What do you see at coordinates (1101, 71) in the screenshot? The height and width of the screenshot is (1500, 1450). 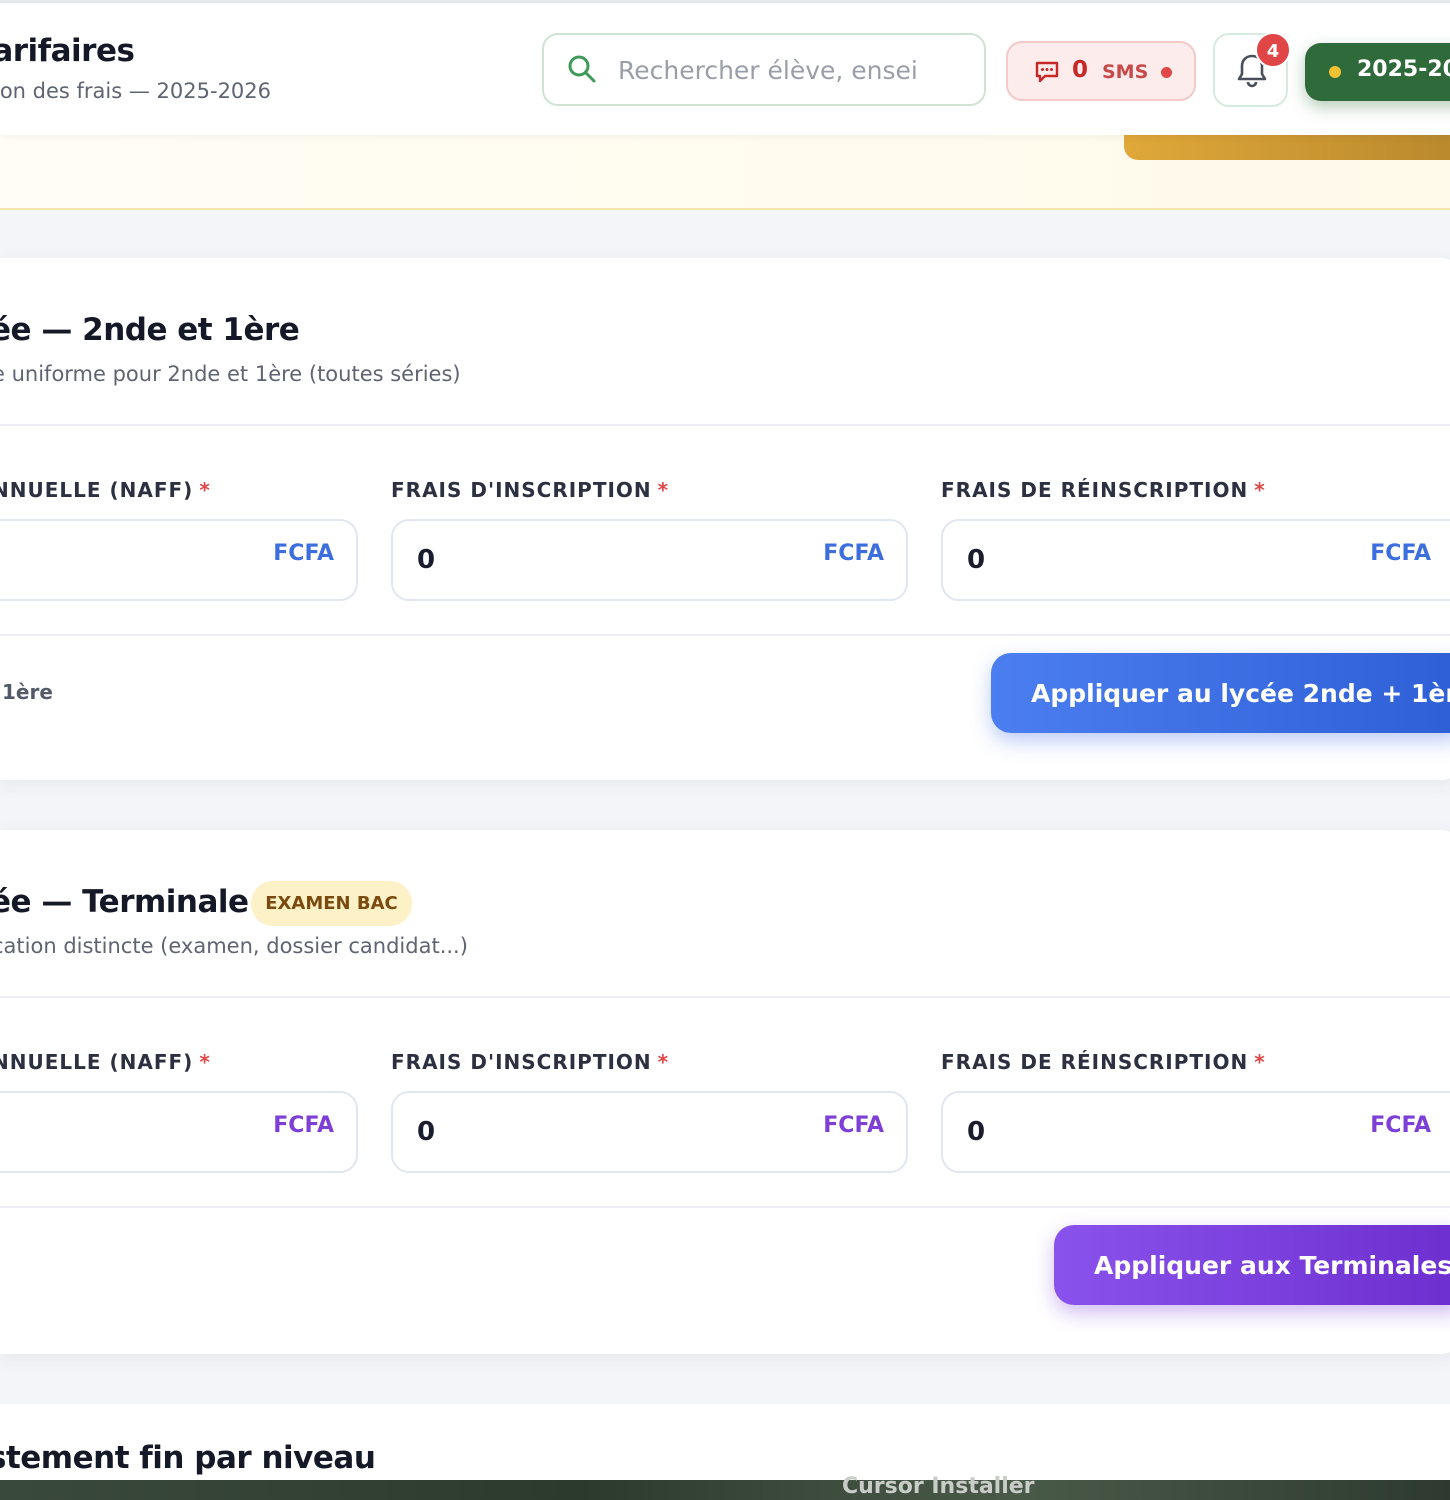 I see `sms-counter-button: 0 SMS` at bounding box center [1101, 71].